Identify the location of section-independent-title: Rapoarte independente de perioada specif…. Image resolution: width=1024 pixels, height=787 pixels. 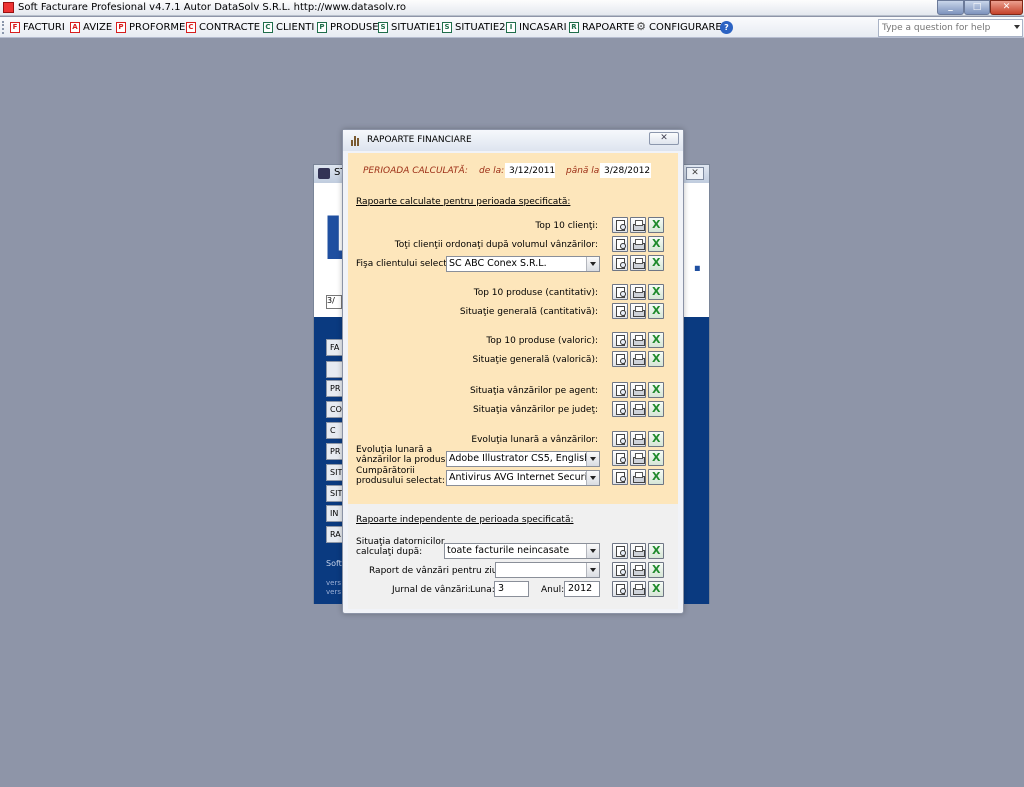
(465, 520).